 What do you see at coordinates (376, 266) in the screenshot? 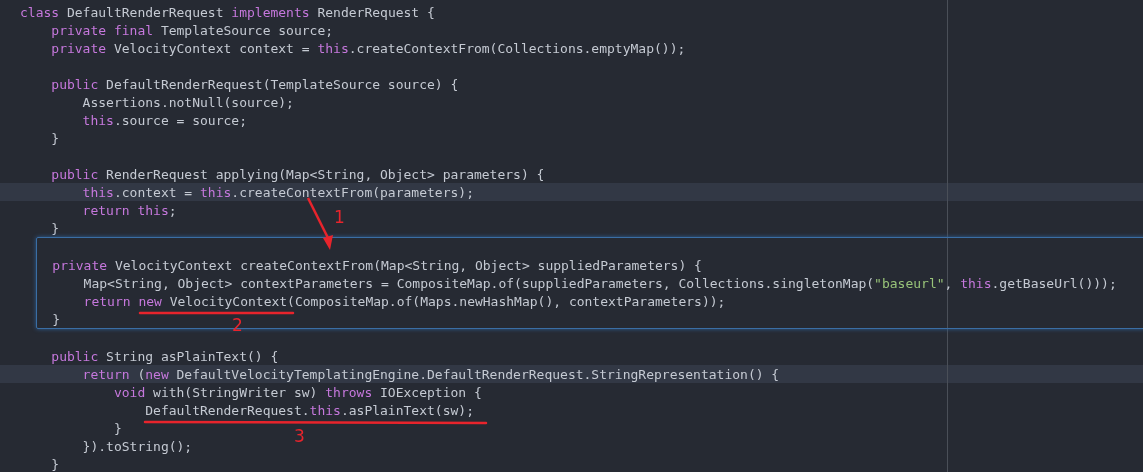
I see `code-line: private VelocityContext createContextFrom(Map<String, Object> suppliedParameters) {` at bounding box center [376, 266].